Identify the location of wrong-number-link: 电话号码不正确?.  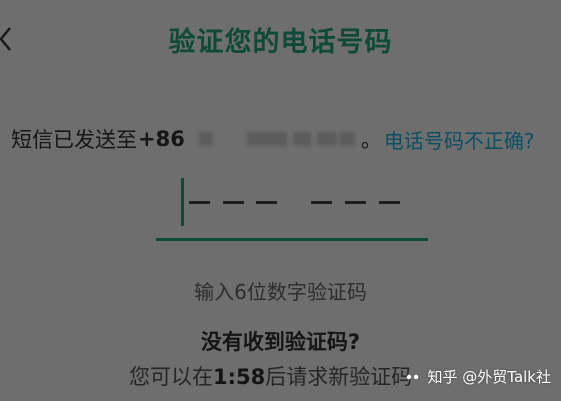
(459, 139).